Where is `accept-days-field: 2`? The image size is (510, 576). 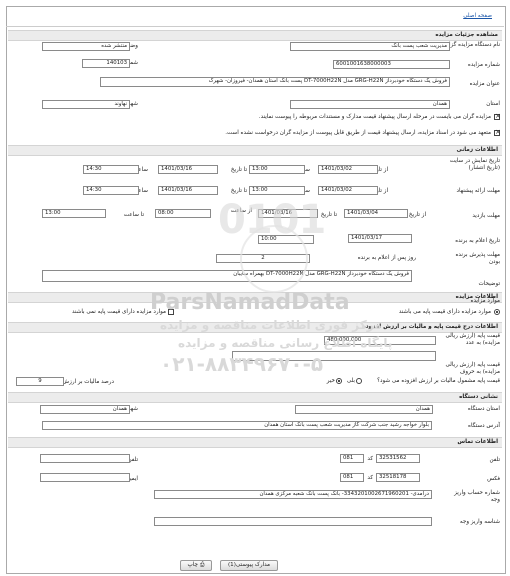 accept-days-field: 2 is located at coordinates (263, 258).